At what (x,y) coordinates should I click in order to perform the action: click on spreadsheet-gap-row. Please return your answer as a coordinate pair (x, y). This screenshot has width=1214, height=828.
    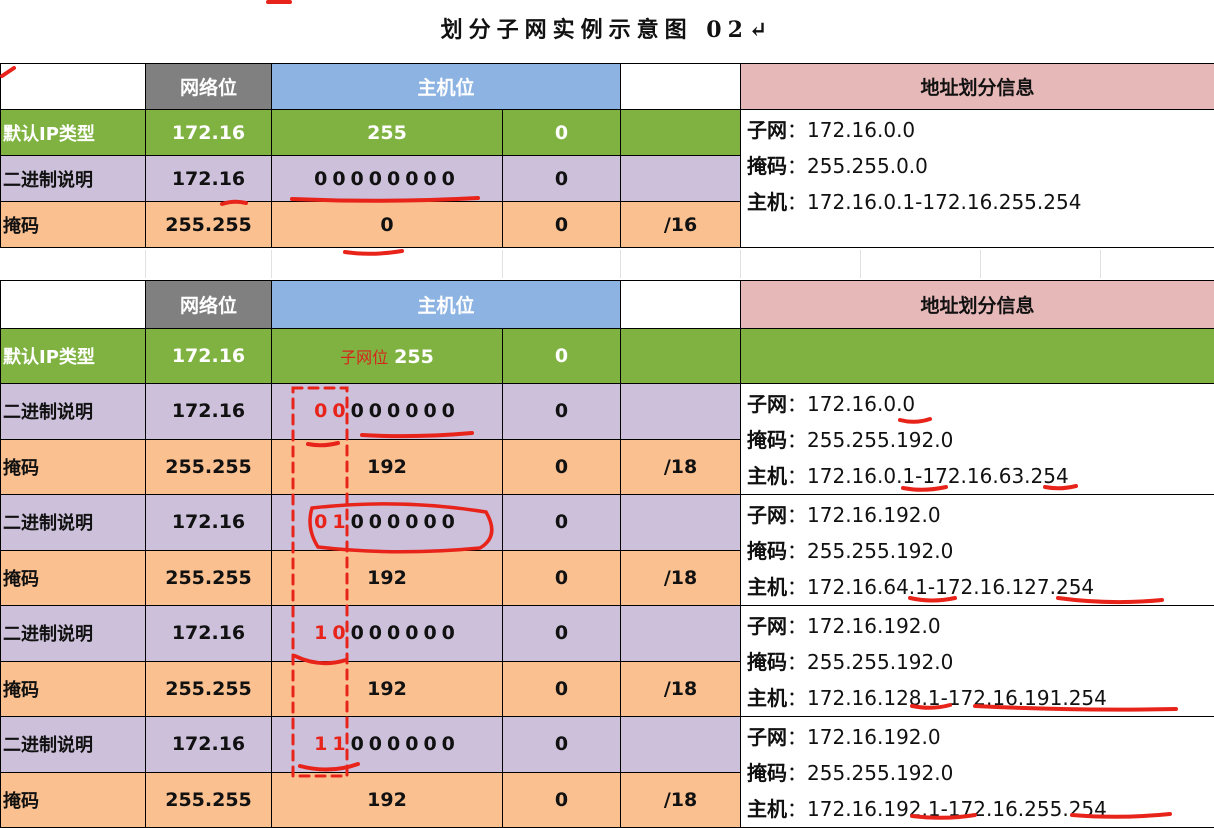
    Looking at the image, I should click on (607, 264).